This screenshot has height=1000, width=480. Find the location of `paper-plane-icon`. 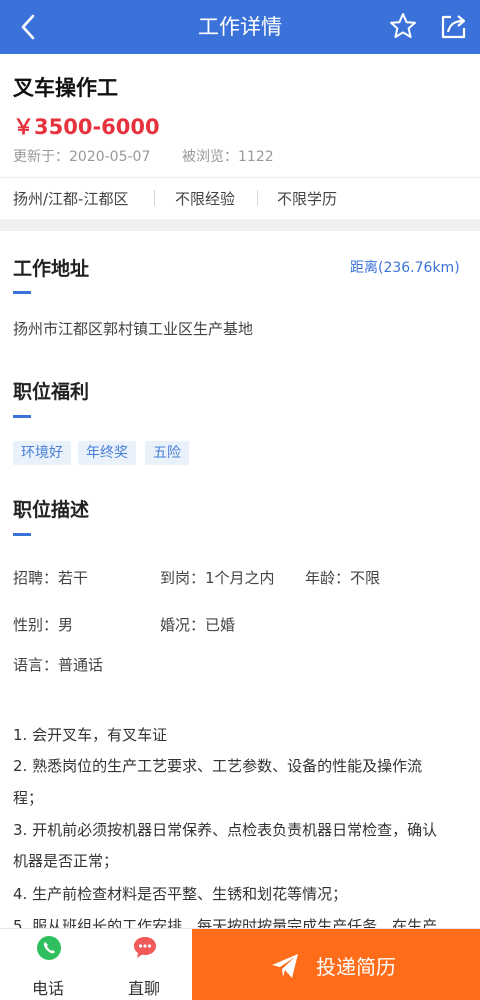

paper-plane-icon is located at coordinates (285, 966).